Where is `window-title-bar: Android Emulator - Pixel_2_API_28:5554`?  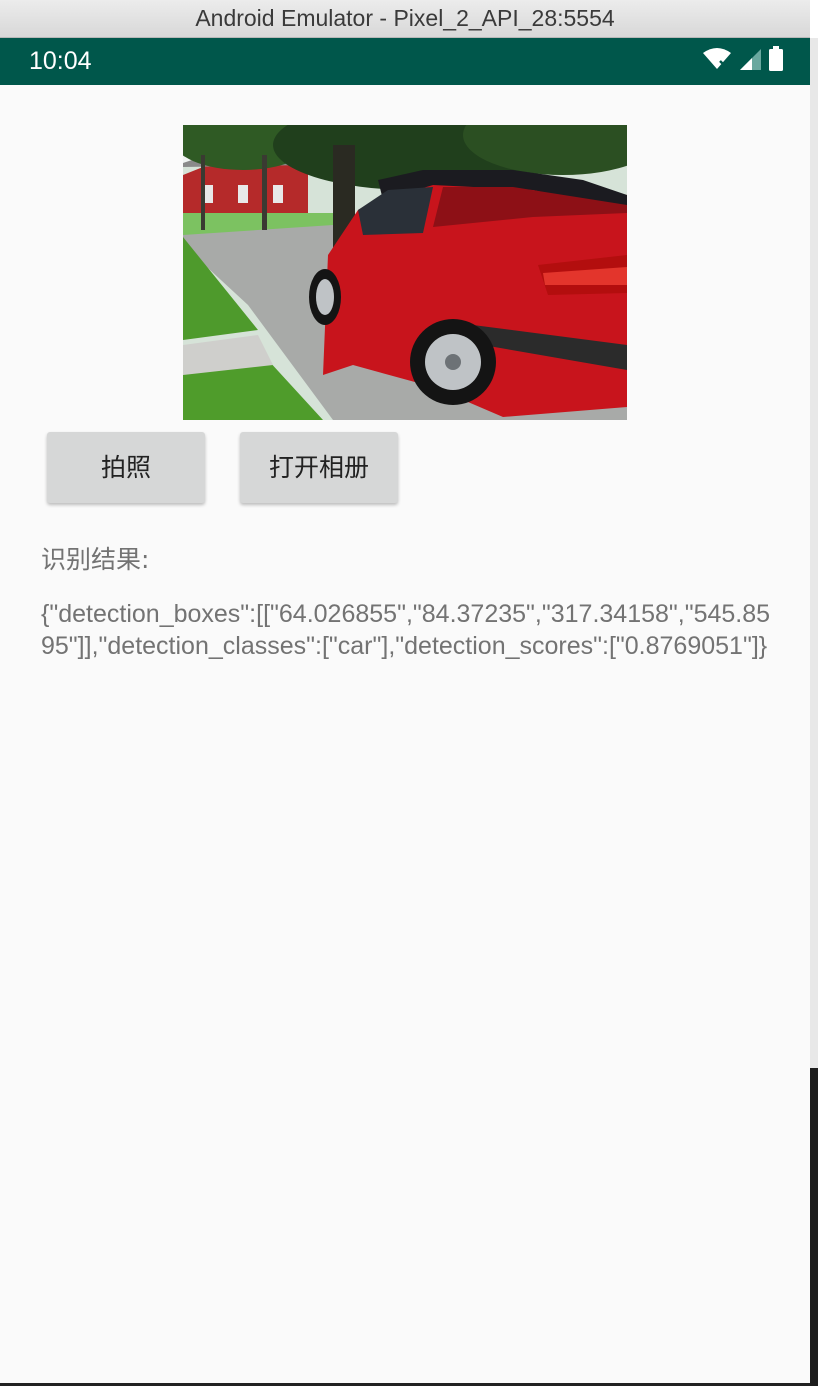 window-title-bar: Android Emulator - Pixel_2_API_28:5554 is located at coordinates (405, 19).